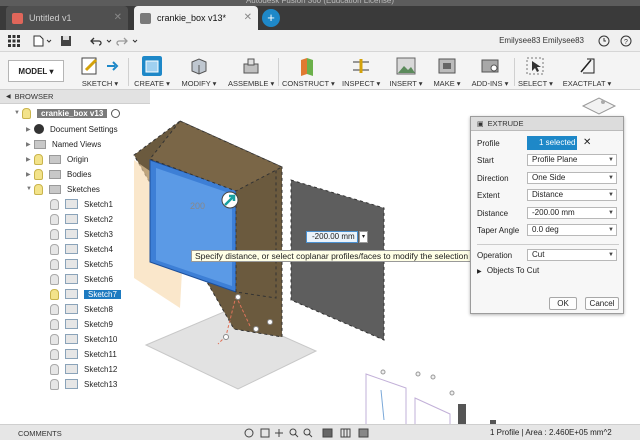 The height and width of the screenshot is (448, 640). What do you see at coordinates (81, 309) in the screenshot?
I see `sketch-item: Sketch8` at bounding box center [81, 309].